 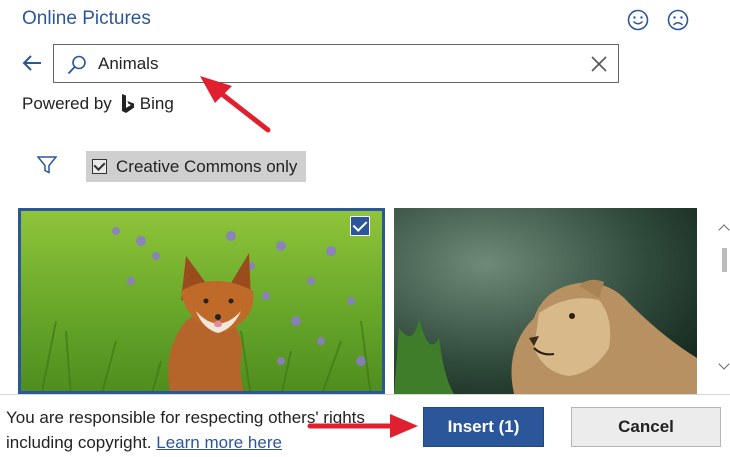 What do you see at coordinates (99, 166) in the screenshot?
I see `checkbox-checked-icon` at bounding box center [99, 166].